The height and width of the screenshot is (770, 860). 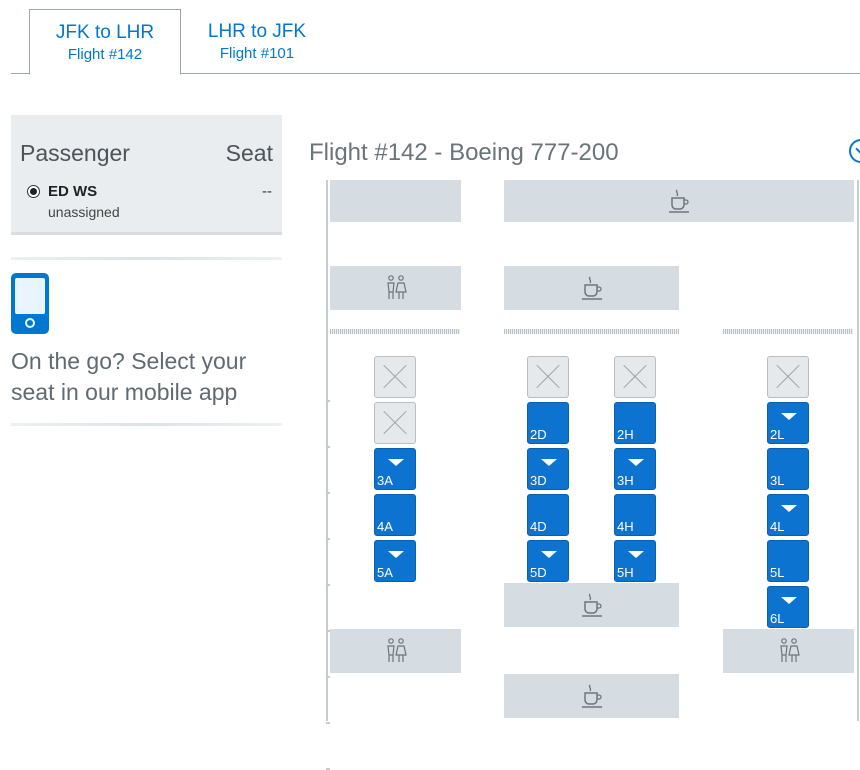 I want to click on seat-5d: 5D, so click(x=548, y=561).